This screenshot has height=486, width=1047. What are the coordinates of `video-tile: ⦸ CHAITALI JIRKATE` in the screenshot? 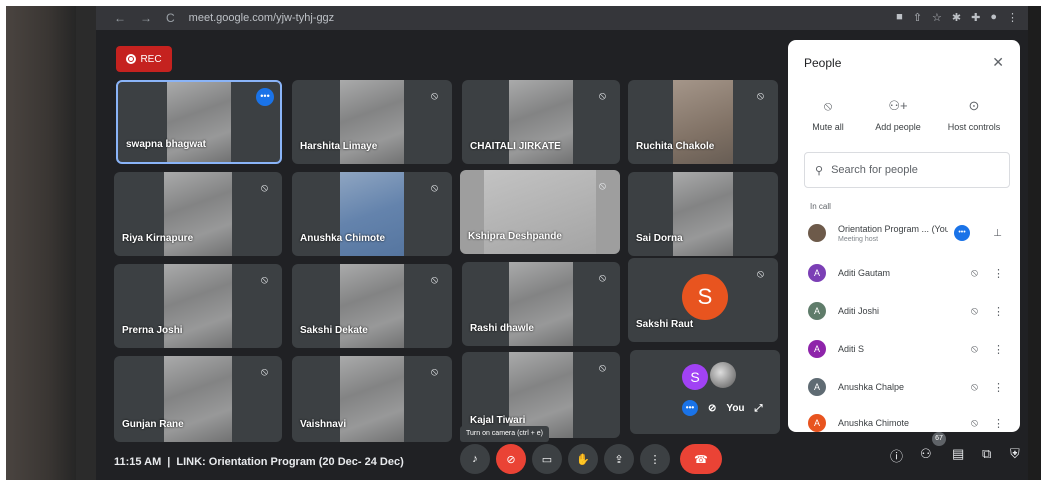 It's located at (541, 122).